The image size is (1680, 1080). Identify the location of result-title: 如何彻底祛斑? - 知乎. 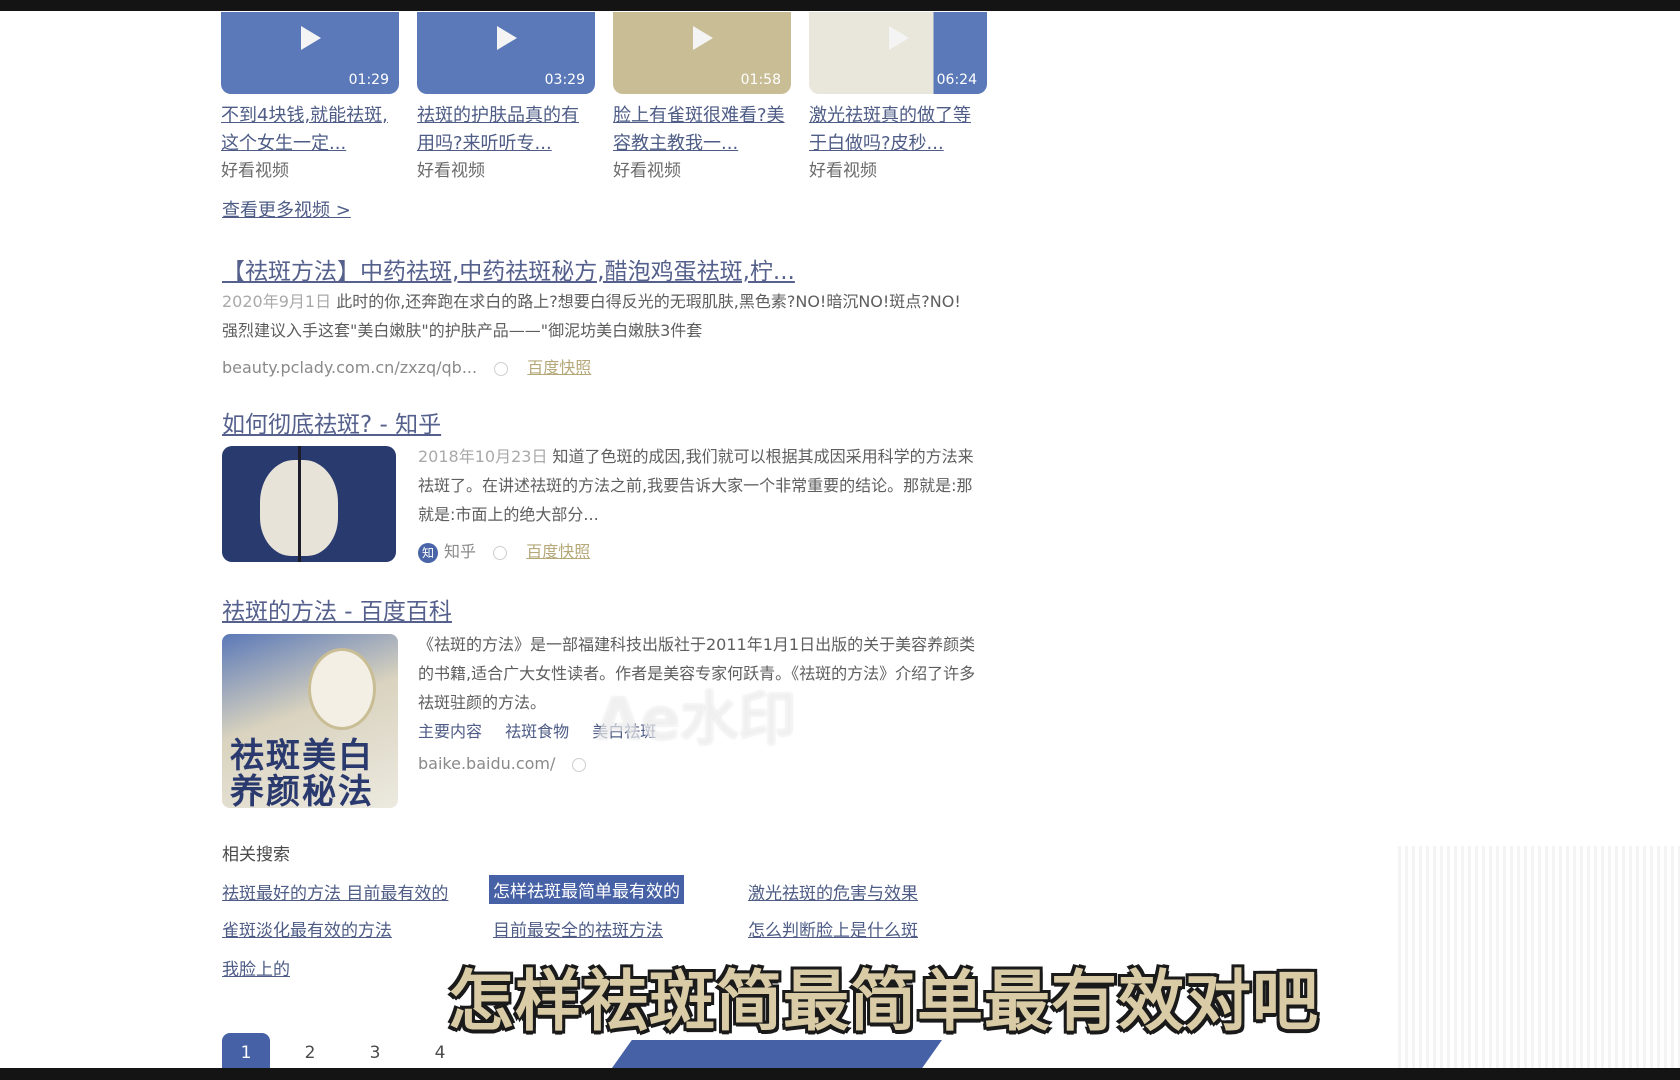
(331, 422).